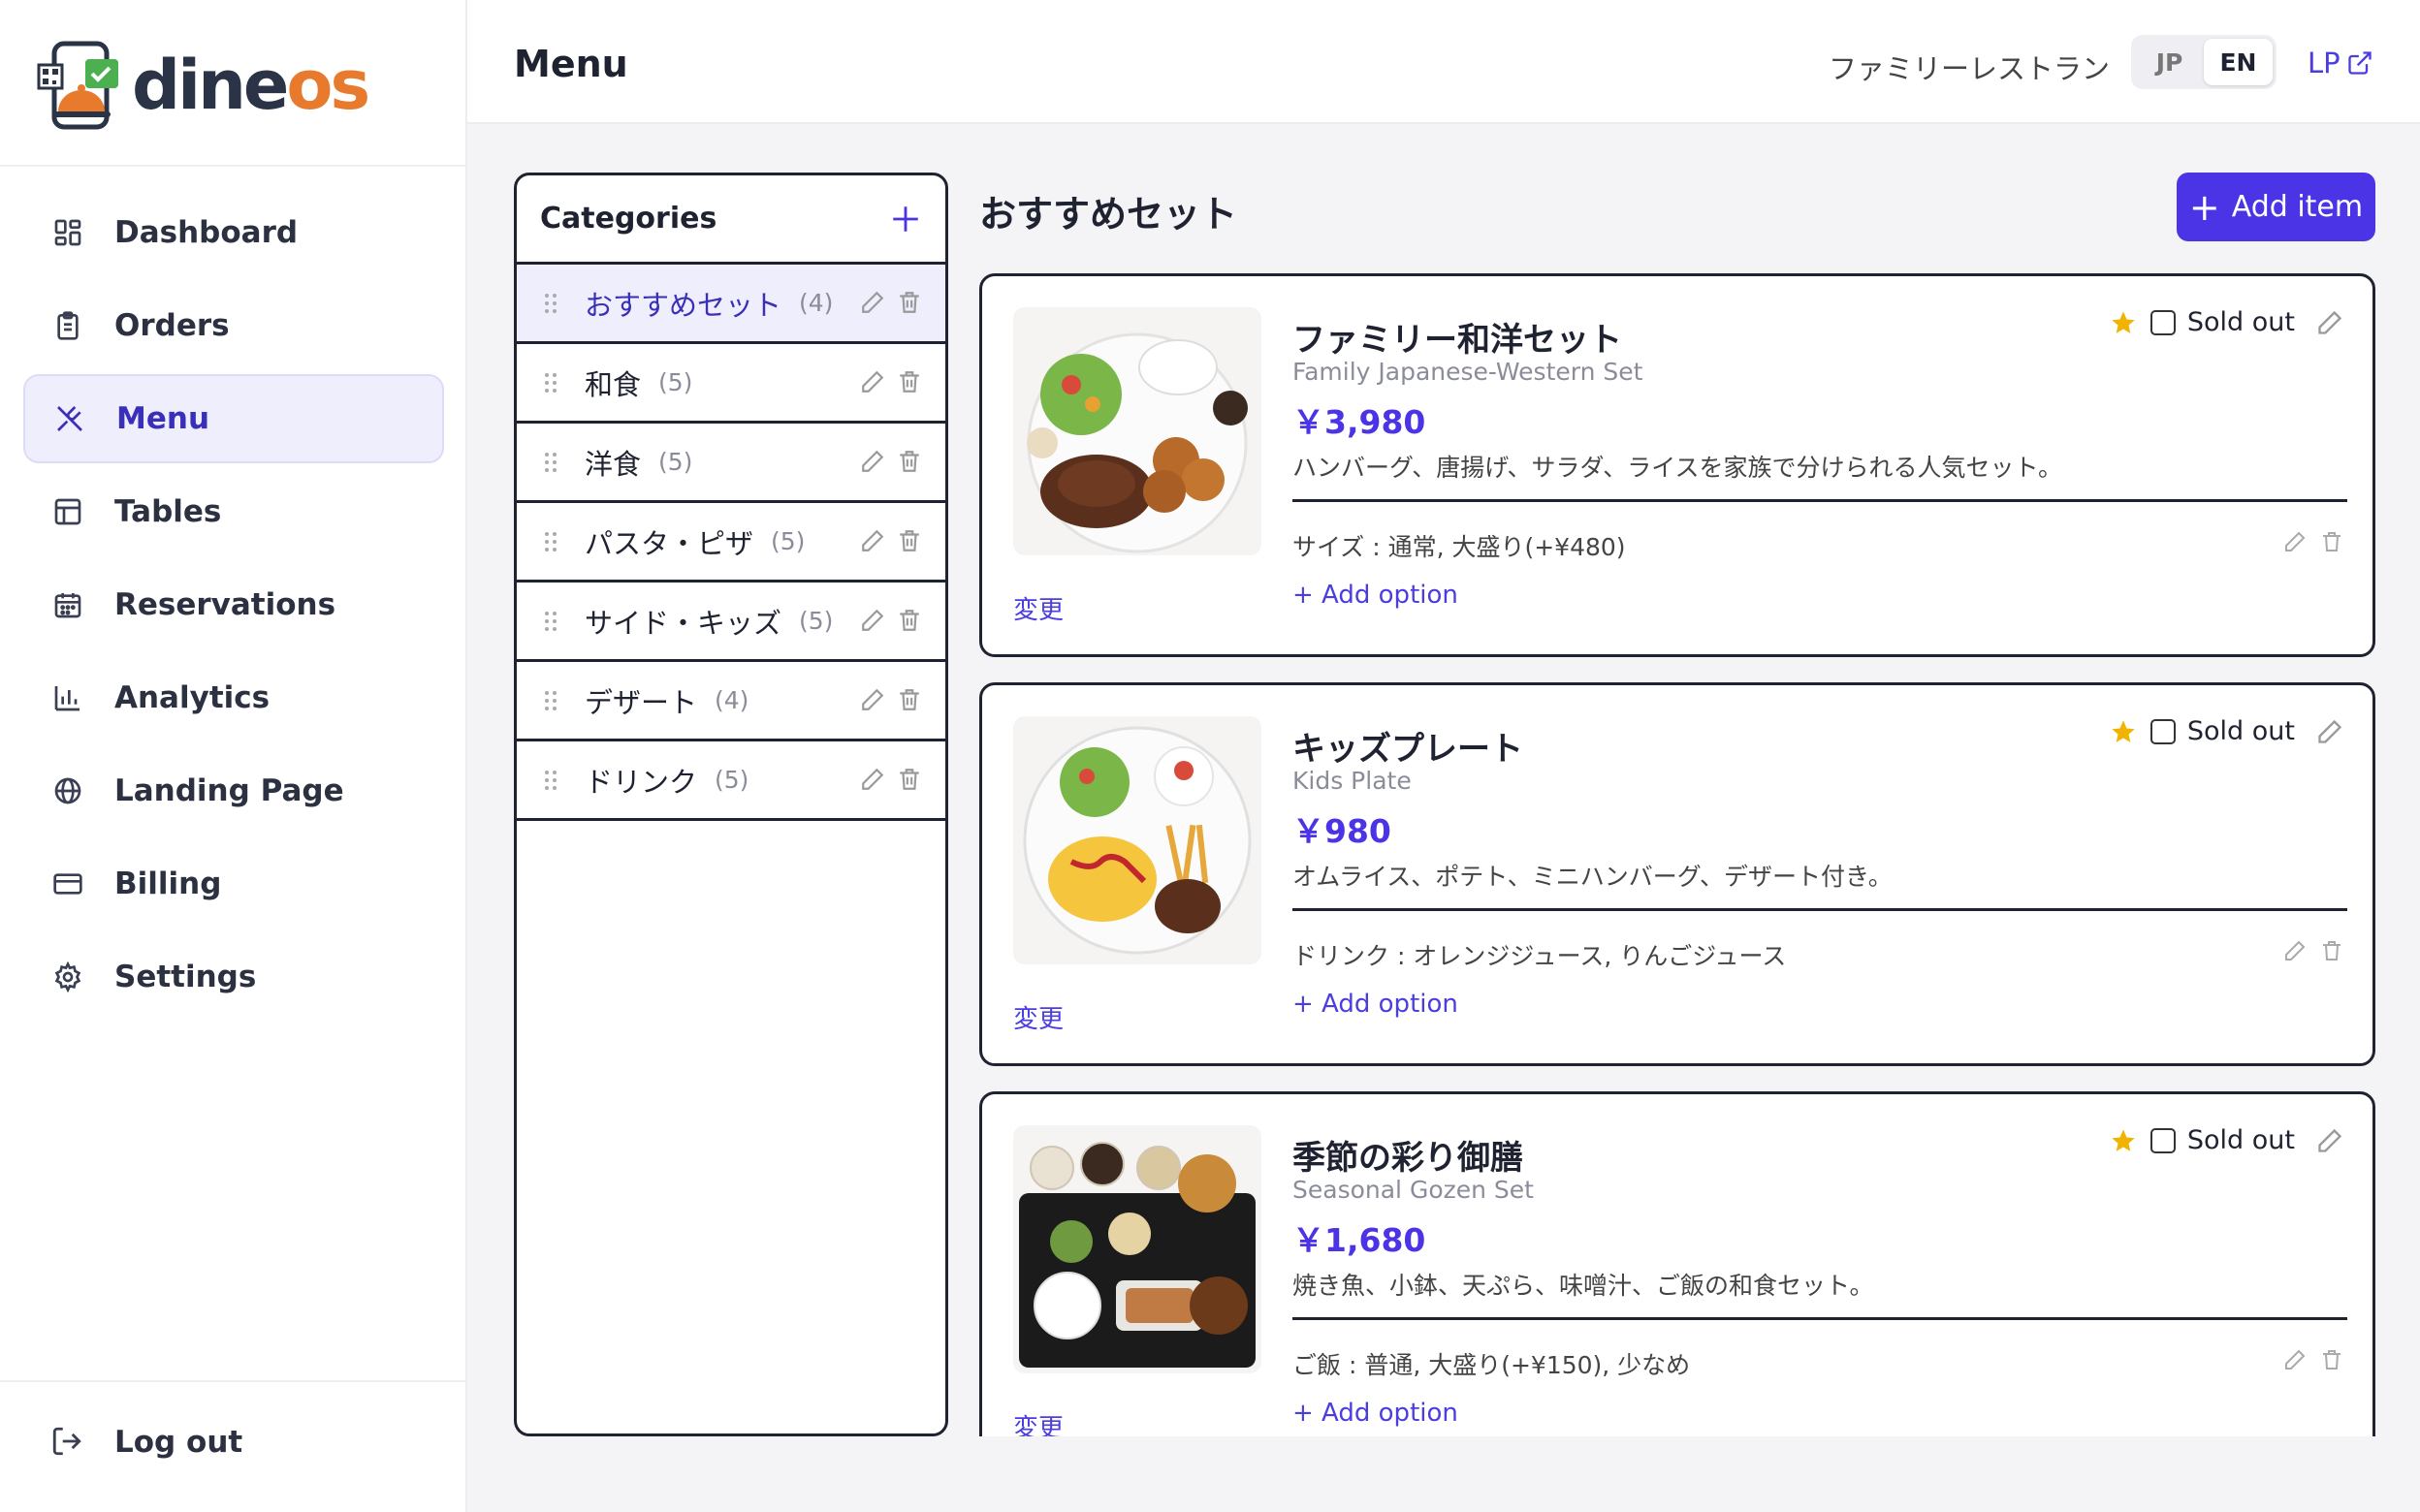 This screenshot has width=2420, height=1512. What do you see at coordinates (168, 512) in the screenshot?
I see `sidebar-item-label: Tables` at bounding box center [168, 512].